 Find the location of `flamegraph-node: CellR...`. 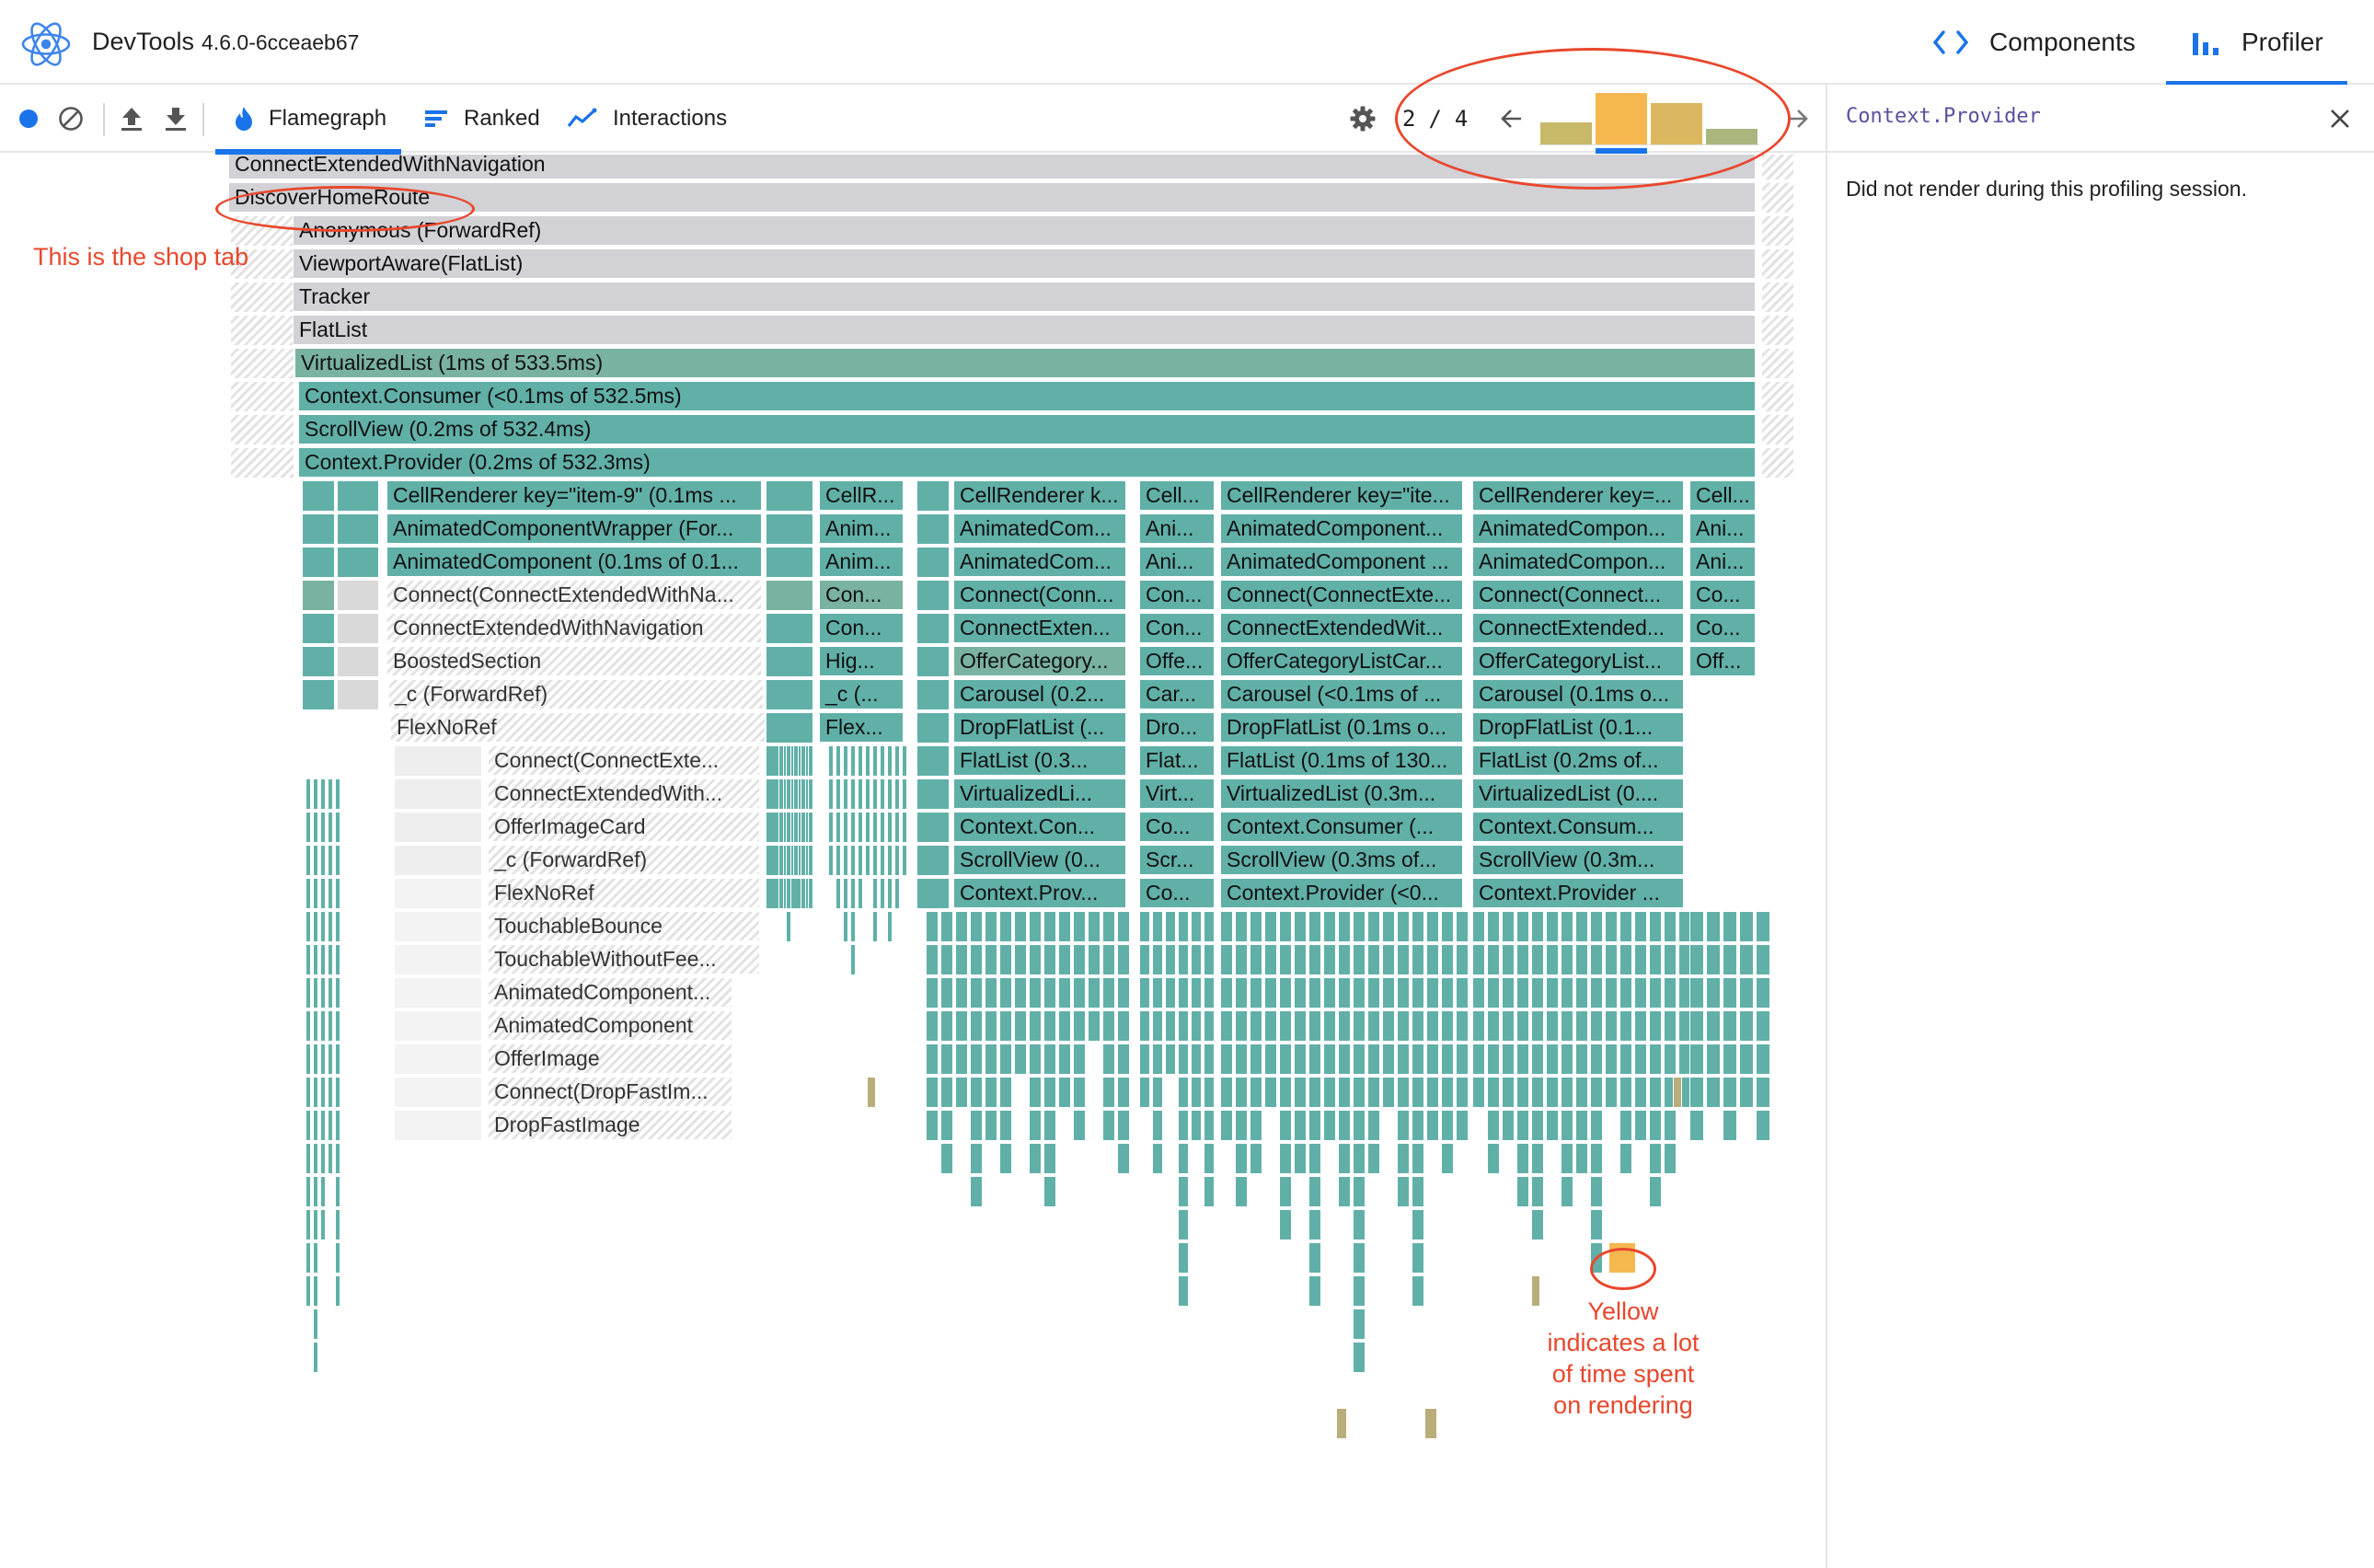

flamegraph-node: CellR... is located at coordinates (861, 495).